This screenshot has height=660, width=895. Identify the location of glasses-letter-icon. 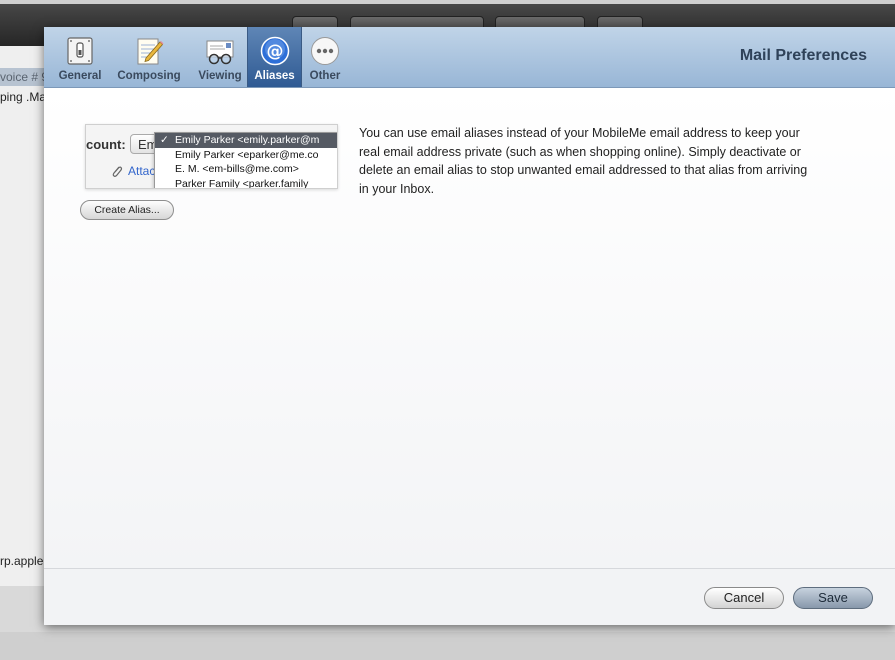
(220, 52).